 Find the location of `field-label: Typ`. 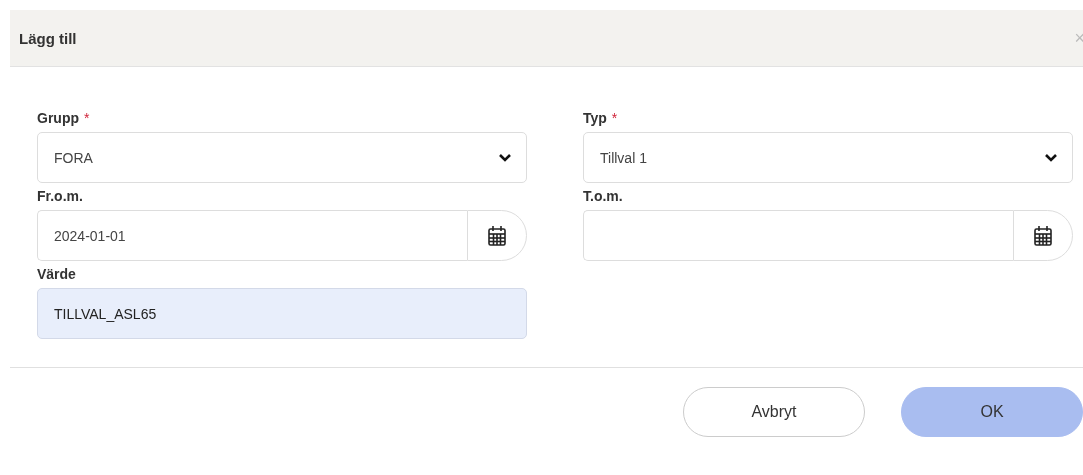

field-label: Typ is located at coordinates (595, 118).